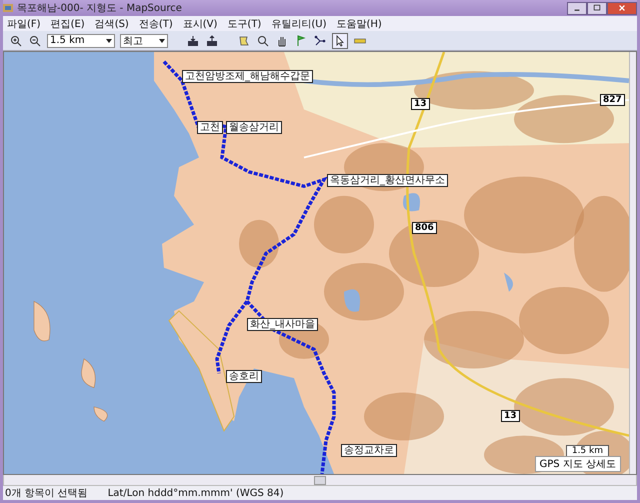 This screenshot has width=640, height=503. I want to click on menu-item: 전송(T), so click(155, 23).